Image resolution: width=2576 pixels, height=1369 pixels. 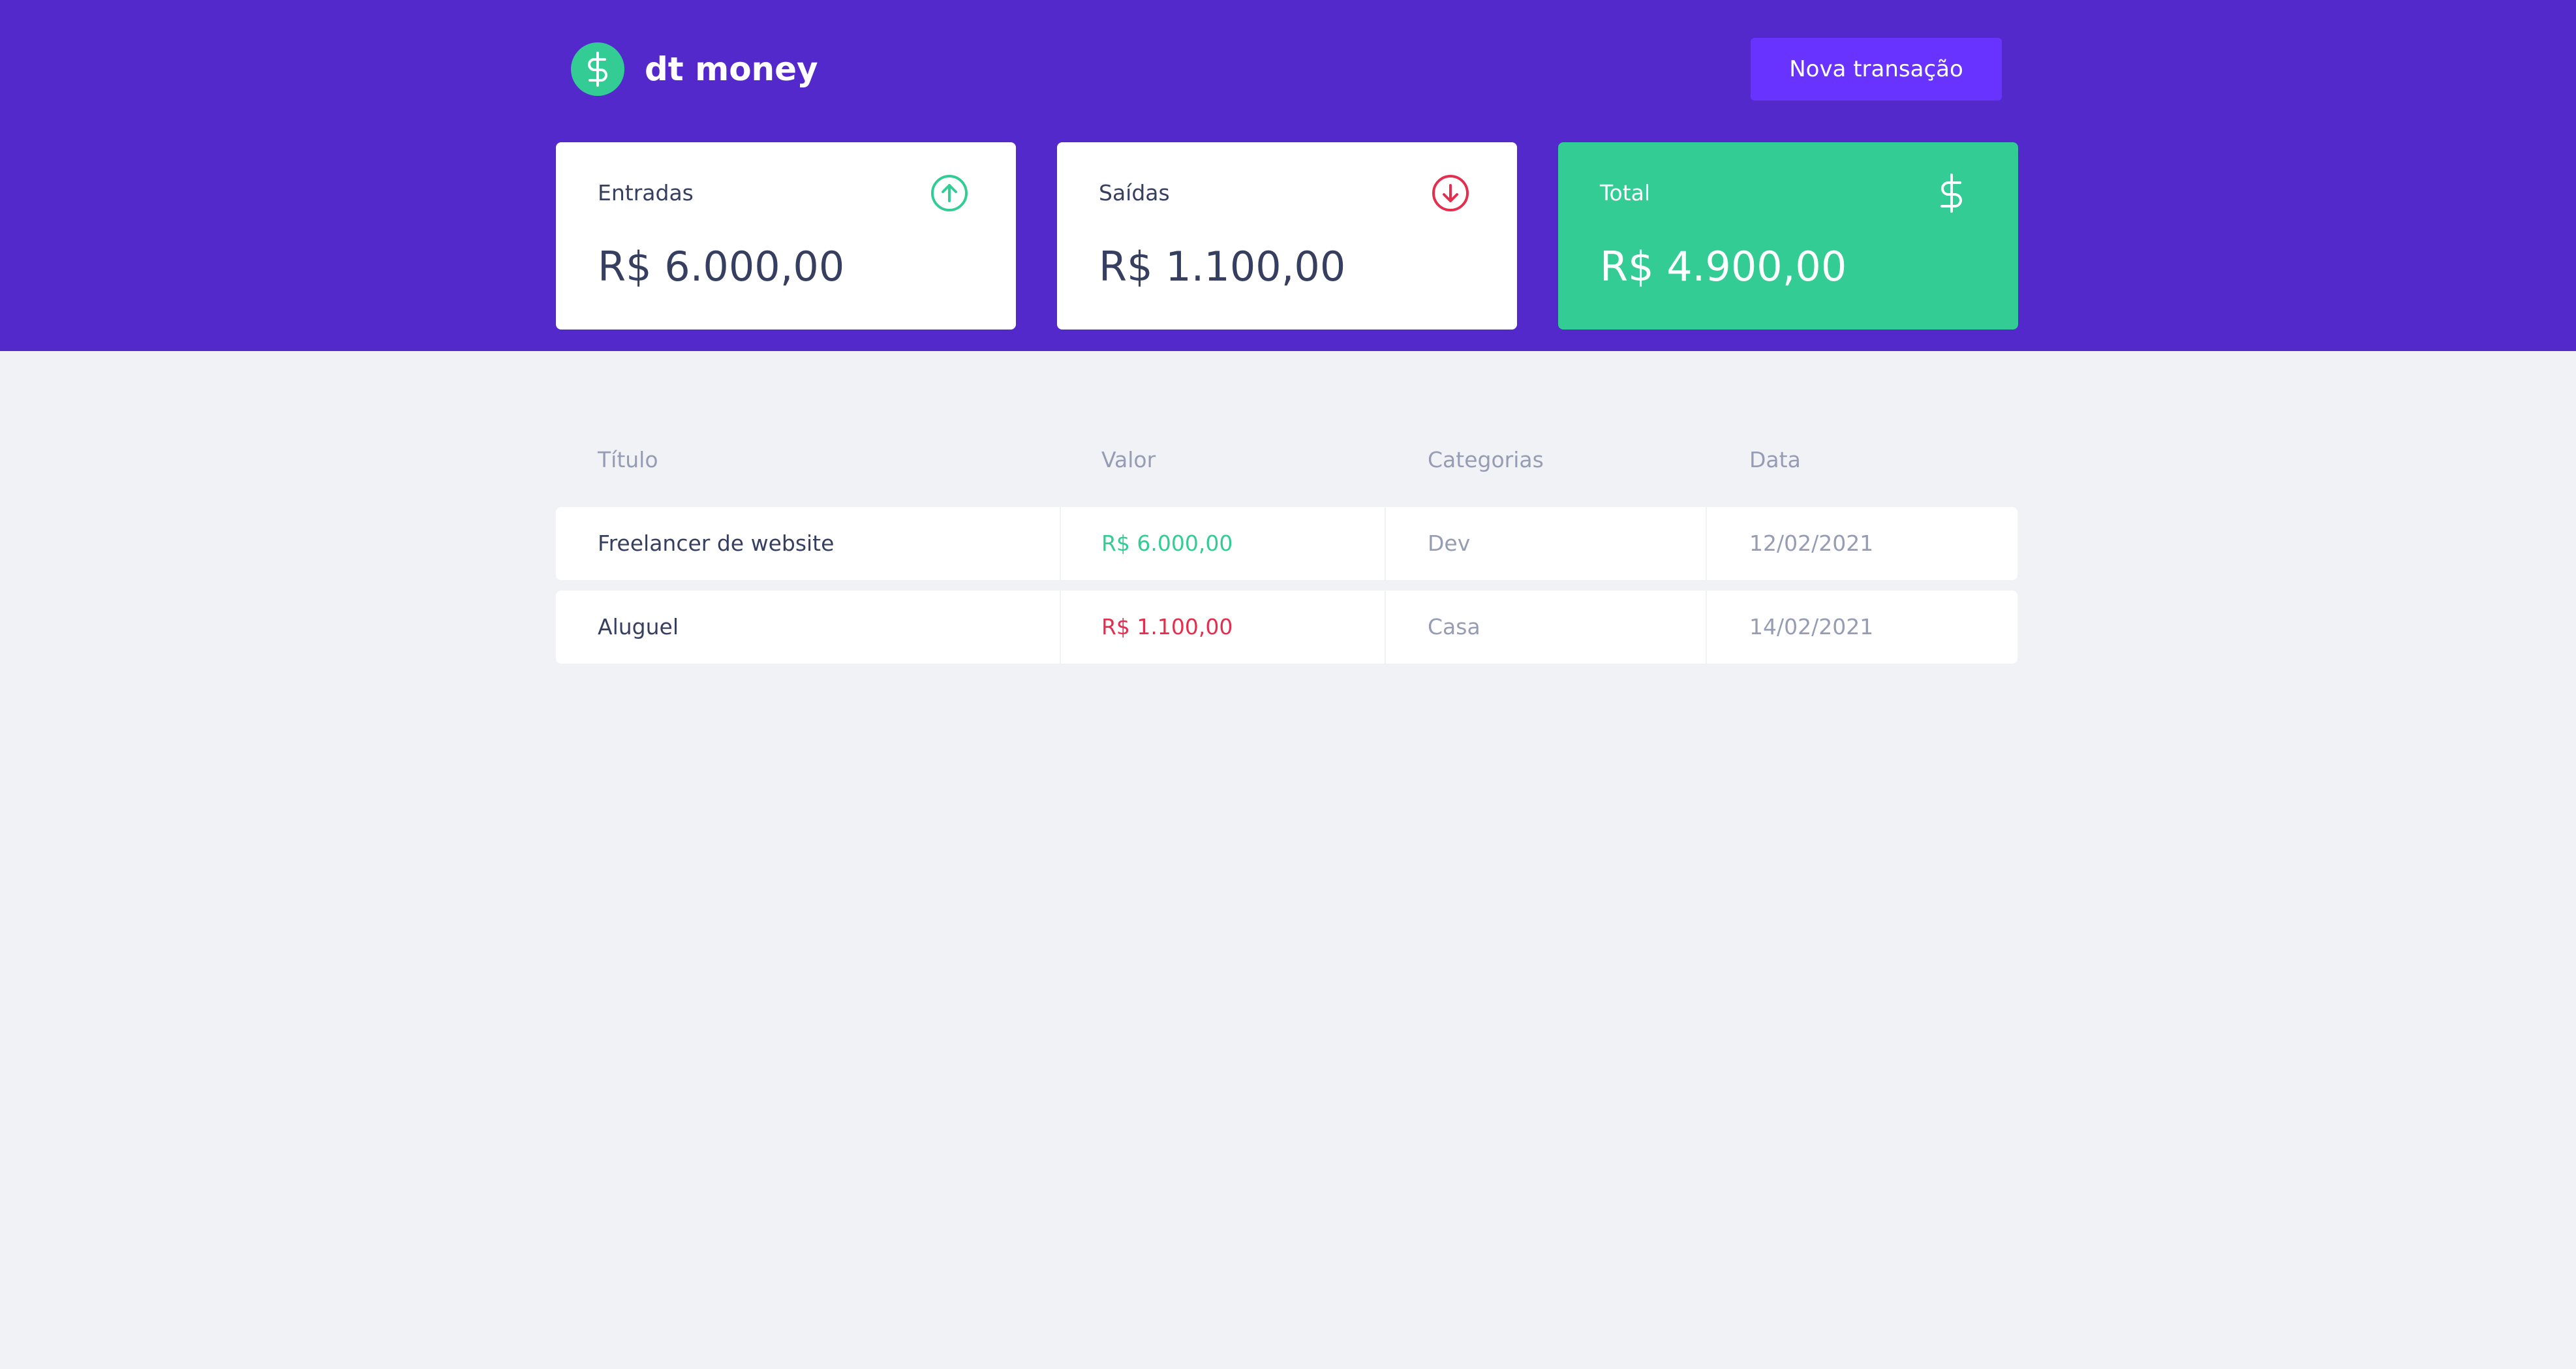 What do you see at coordinates (1134, 193) in the screenshot?
I see `outcome-label: Saídas` at bounding box center [1134, 193].